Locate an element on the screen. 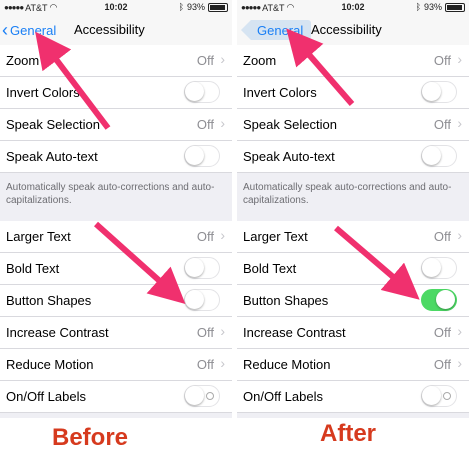 Image resolution: width=474 pixels, height=452 pixels. arrow-after-back is located at coordinates (320, 67).